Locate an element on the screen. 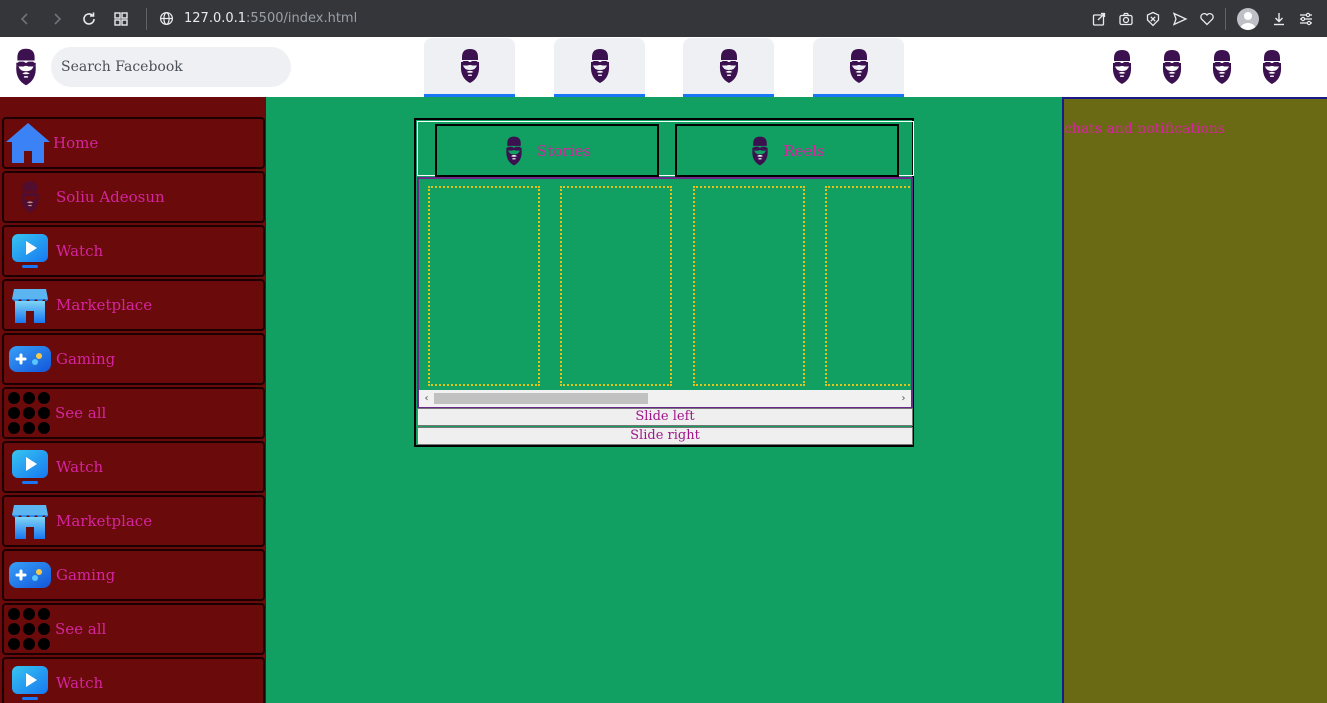 The width and height of the screenshot is (1327, 703). sidebar-item-watch-3: Watch is located at coordinates (133, 680).